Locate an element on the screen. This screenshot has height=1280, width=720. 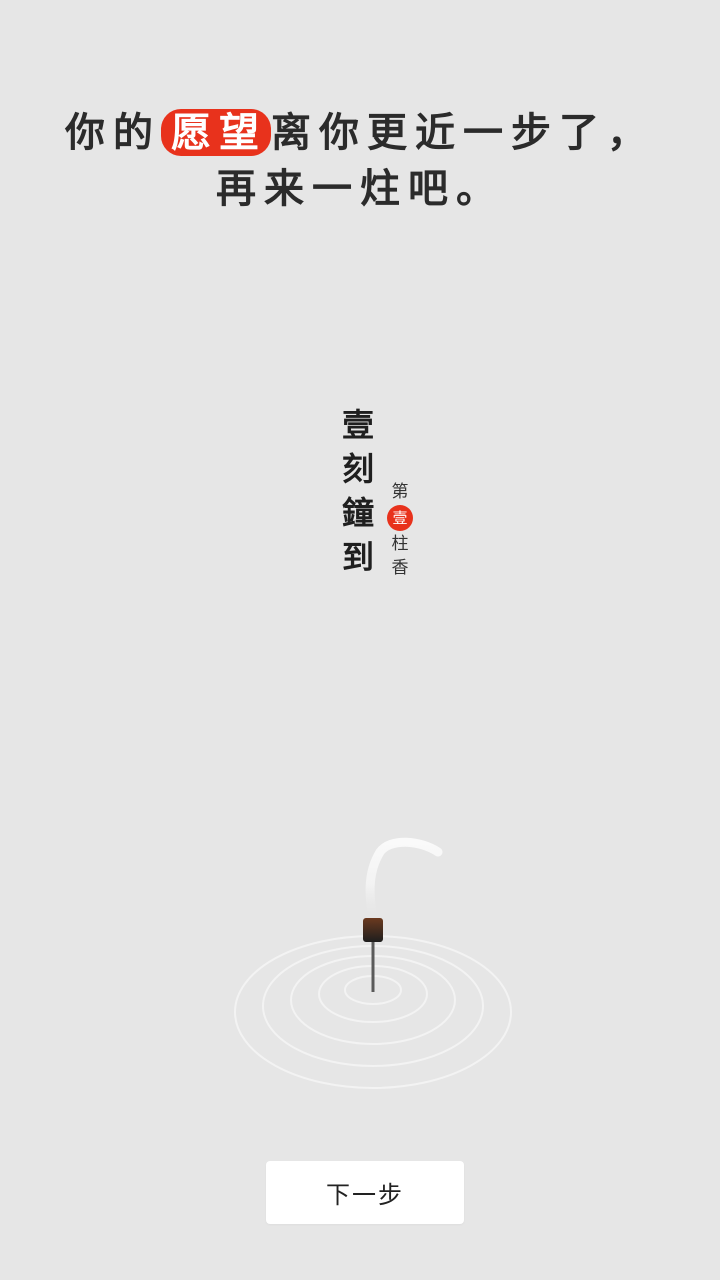
incense-stick is located at coordinates (373, 966).